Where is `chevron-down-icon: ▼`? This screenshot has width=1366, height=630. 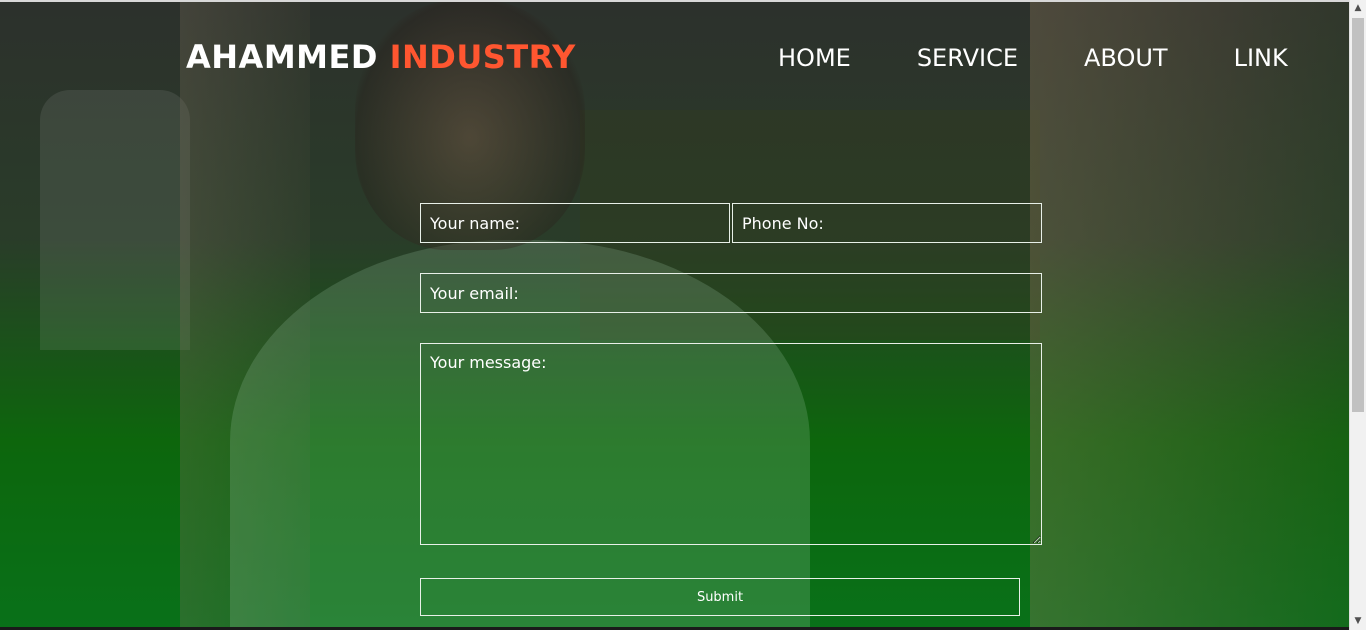
chevron-down-icon: ▼ is located at coordinates (1358, 621).